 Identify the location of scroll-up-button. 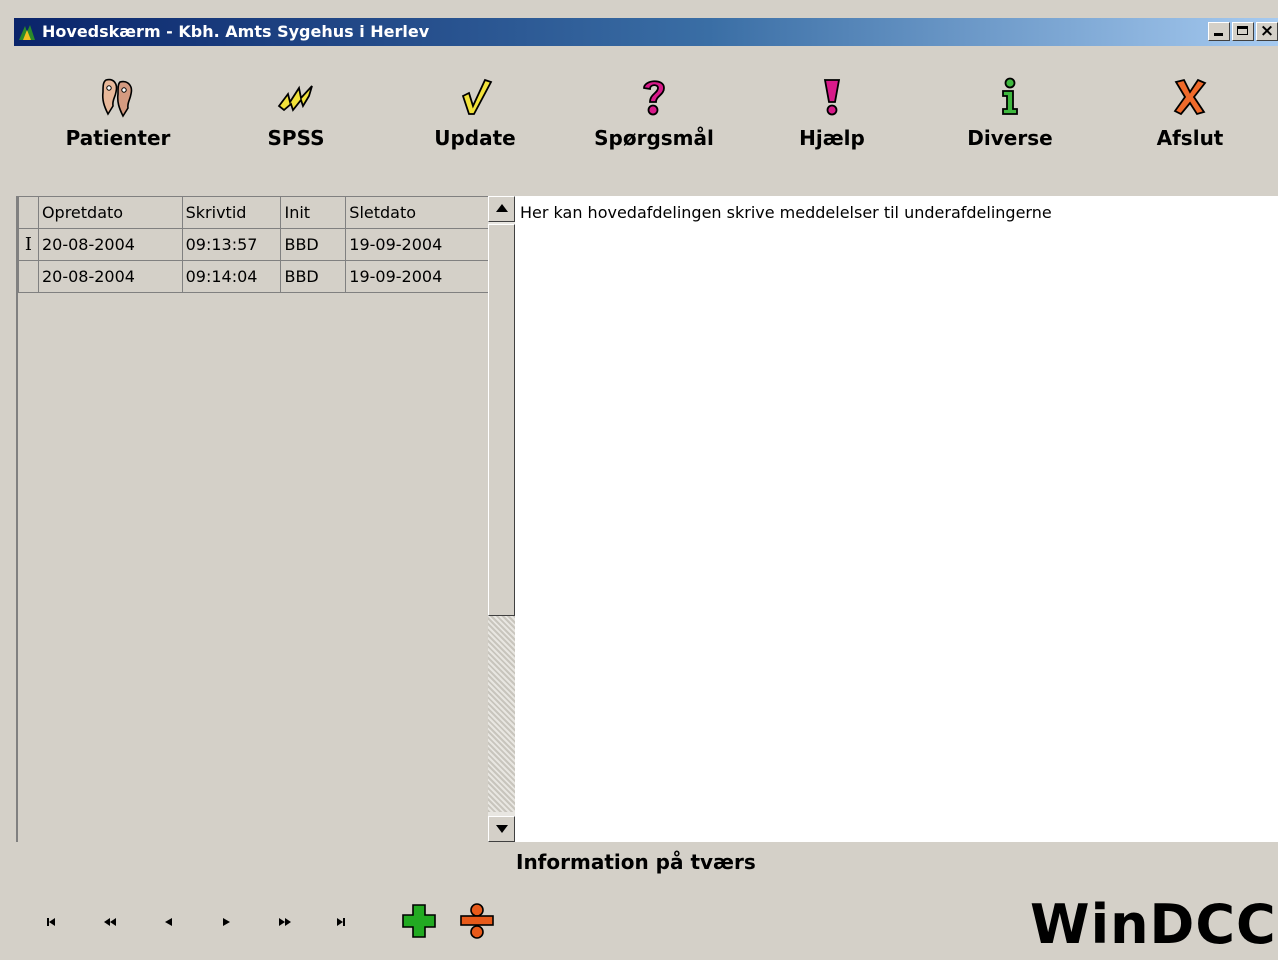
(501, 209).